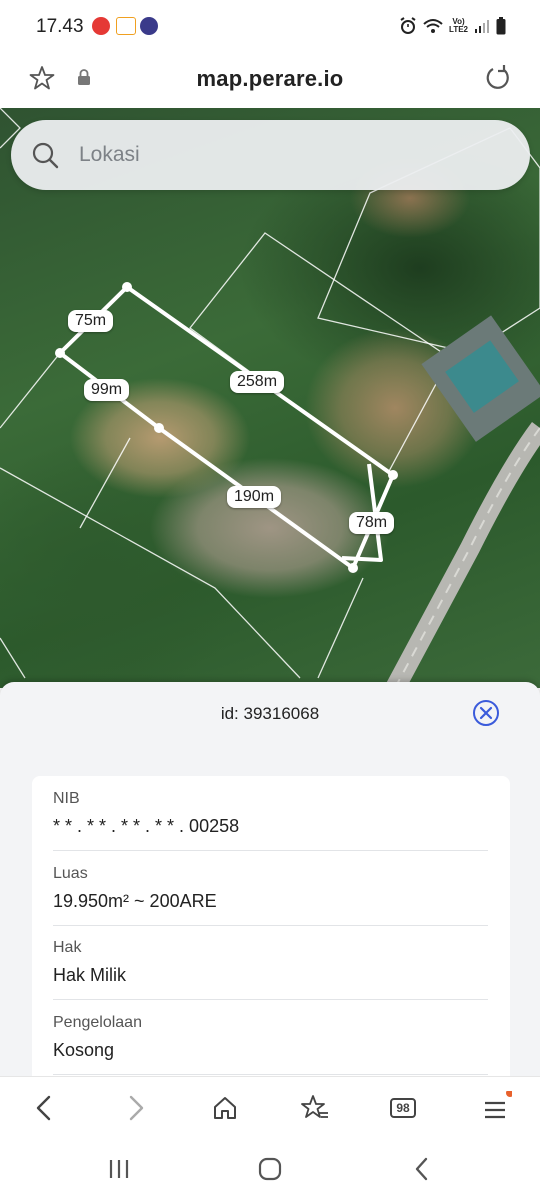 This screenshot has height=1200, width=540. What do you see at coordinates (372, 523) in the screenshot?
I see `measurement-label: 78m` at bounding box center [372, 523].